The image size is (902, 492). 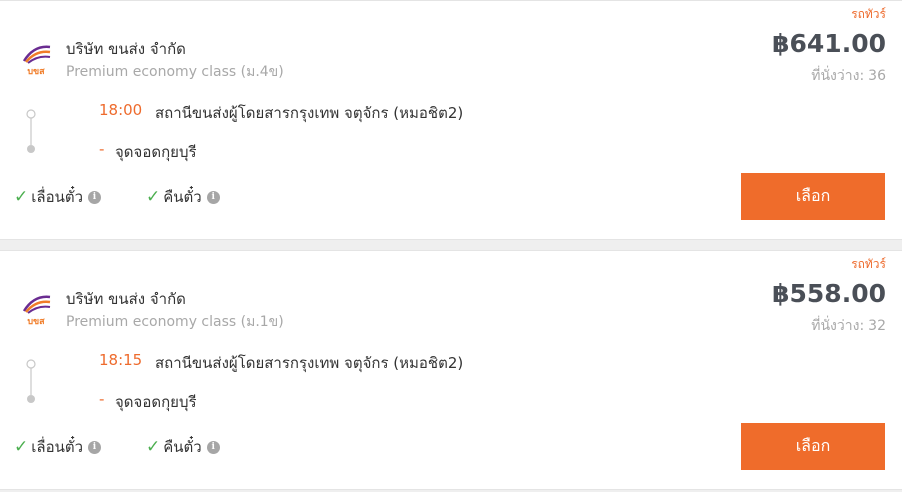 What do you see at coordinates (877, 76) in the screenshot?
I see `seats-count: 36` at bounding box center [877, 76].